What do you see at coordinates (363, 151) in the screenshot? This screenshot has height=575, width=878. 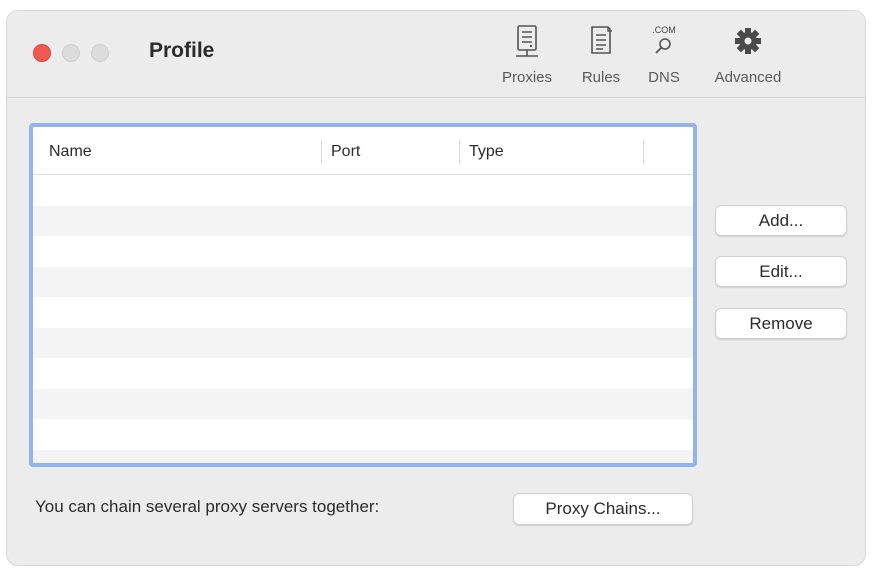 I see `table-header: Name Port Type` at bounding box center [363, 151].